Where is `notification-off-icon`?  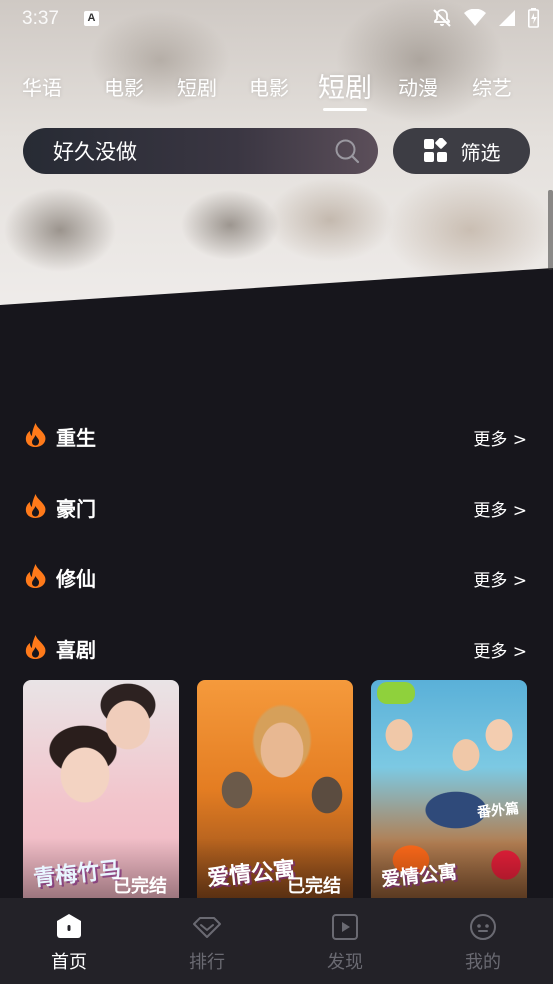
notification-off-icon is located at coordinates (442, 18).